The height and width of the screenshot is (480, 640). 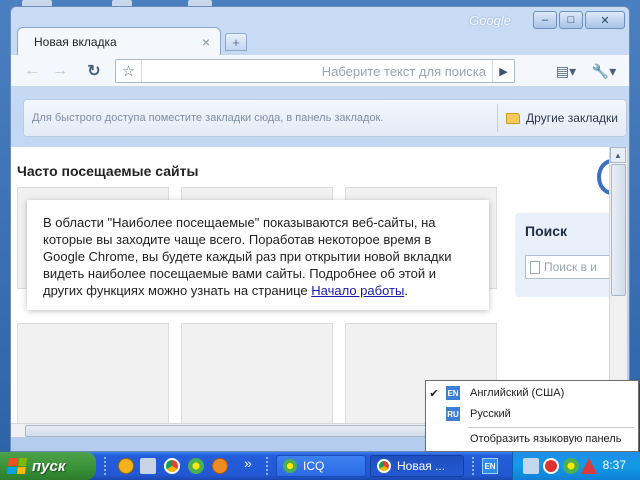 What do you see at coordinates (314, 466) in the screenshot?
I see `taskbar-item-label: ICQ` at bounding box center [314, 466].